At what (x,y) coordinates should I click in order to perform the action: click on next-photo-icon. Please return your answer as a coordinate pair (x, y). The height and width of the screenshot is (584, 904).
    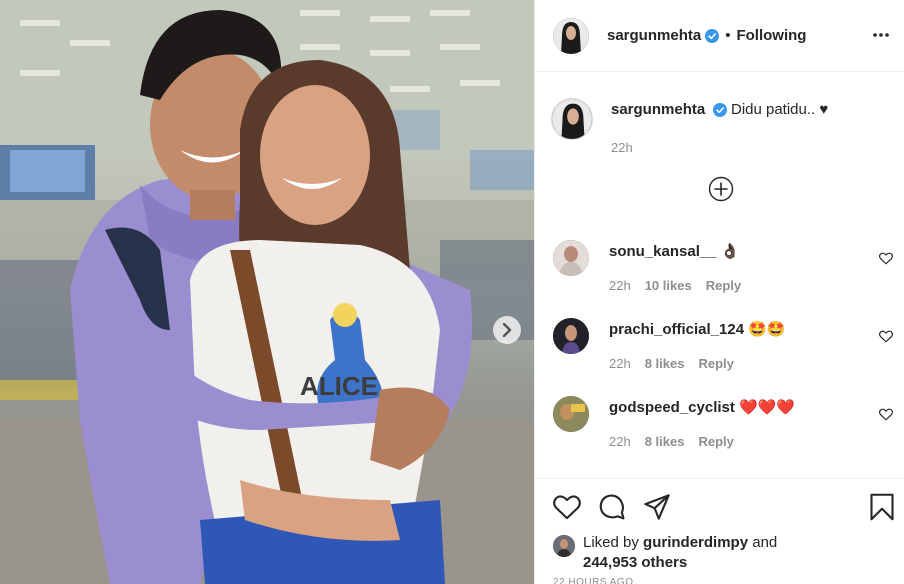
    Looking at the image, I should click on (507, 330).